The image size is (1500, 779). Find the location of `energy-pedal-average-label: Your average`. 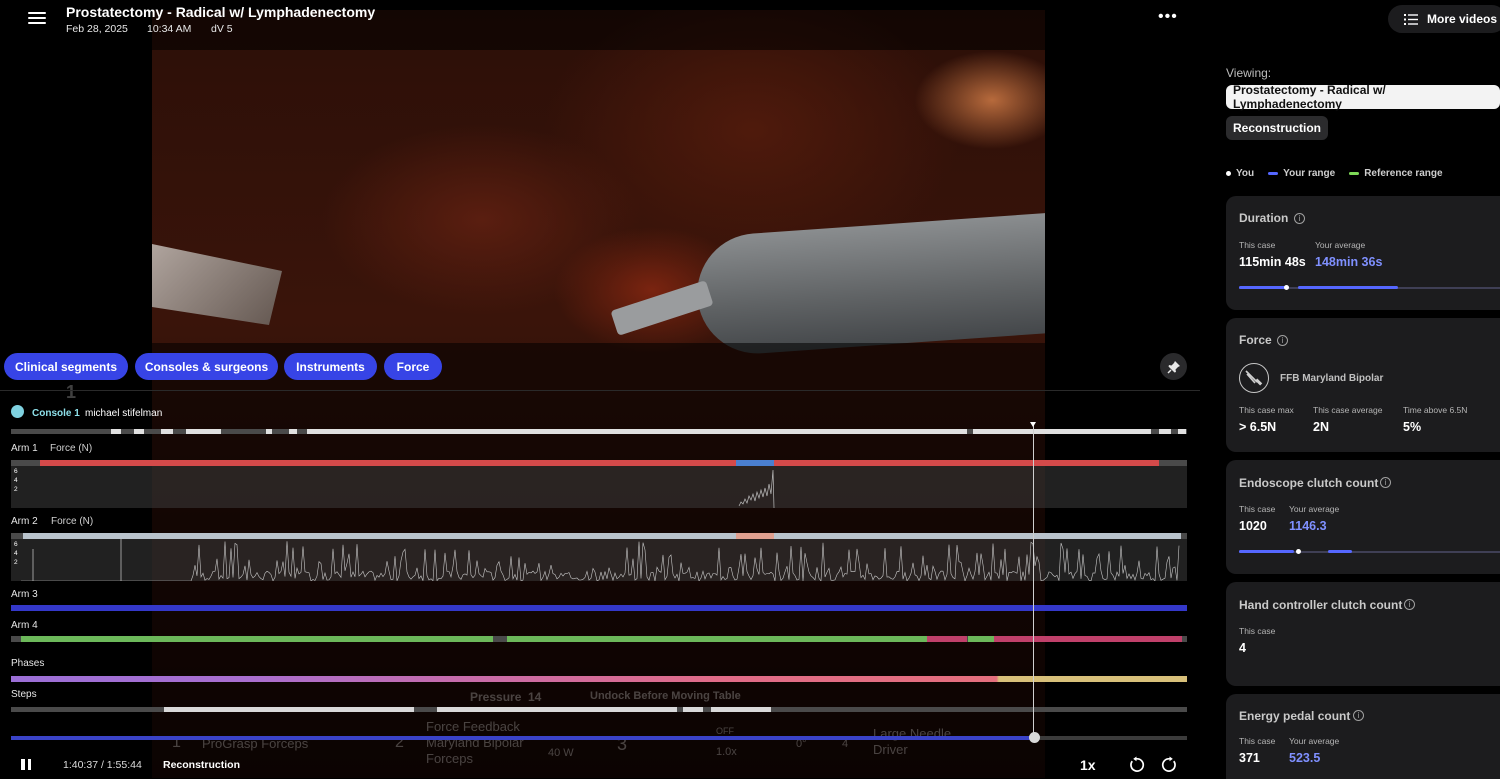

energy-pedal-average-label: Your average is located at coordinates (1314, 741).